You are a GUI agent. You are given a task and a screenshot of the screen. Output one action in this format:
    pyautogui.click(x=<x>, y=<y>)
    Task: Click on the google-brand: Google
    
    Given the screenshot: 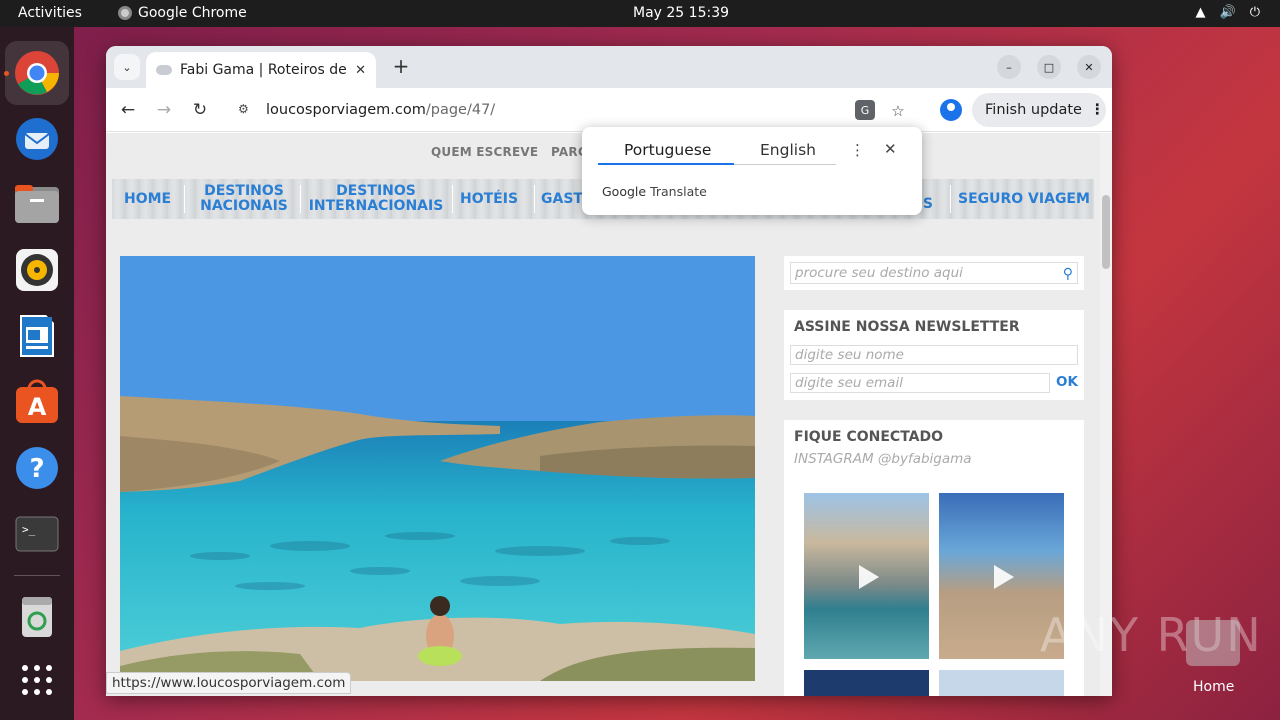 What is the action you would take?
    pyautogui.click(x=624, y=191)
    